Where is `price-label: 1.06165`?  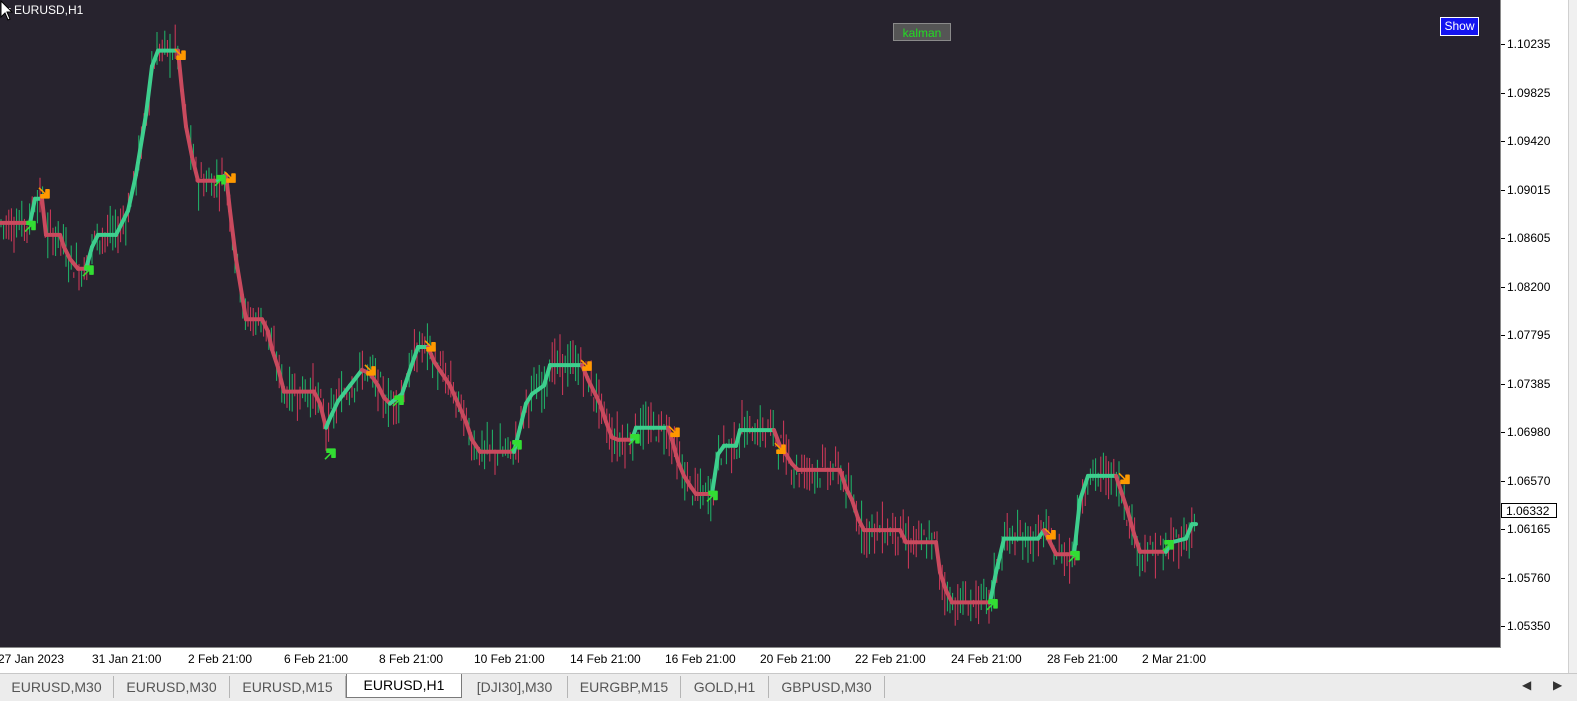 price-label: 1.06165 is located at coordinates (1529, 529).